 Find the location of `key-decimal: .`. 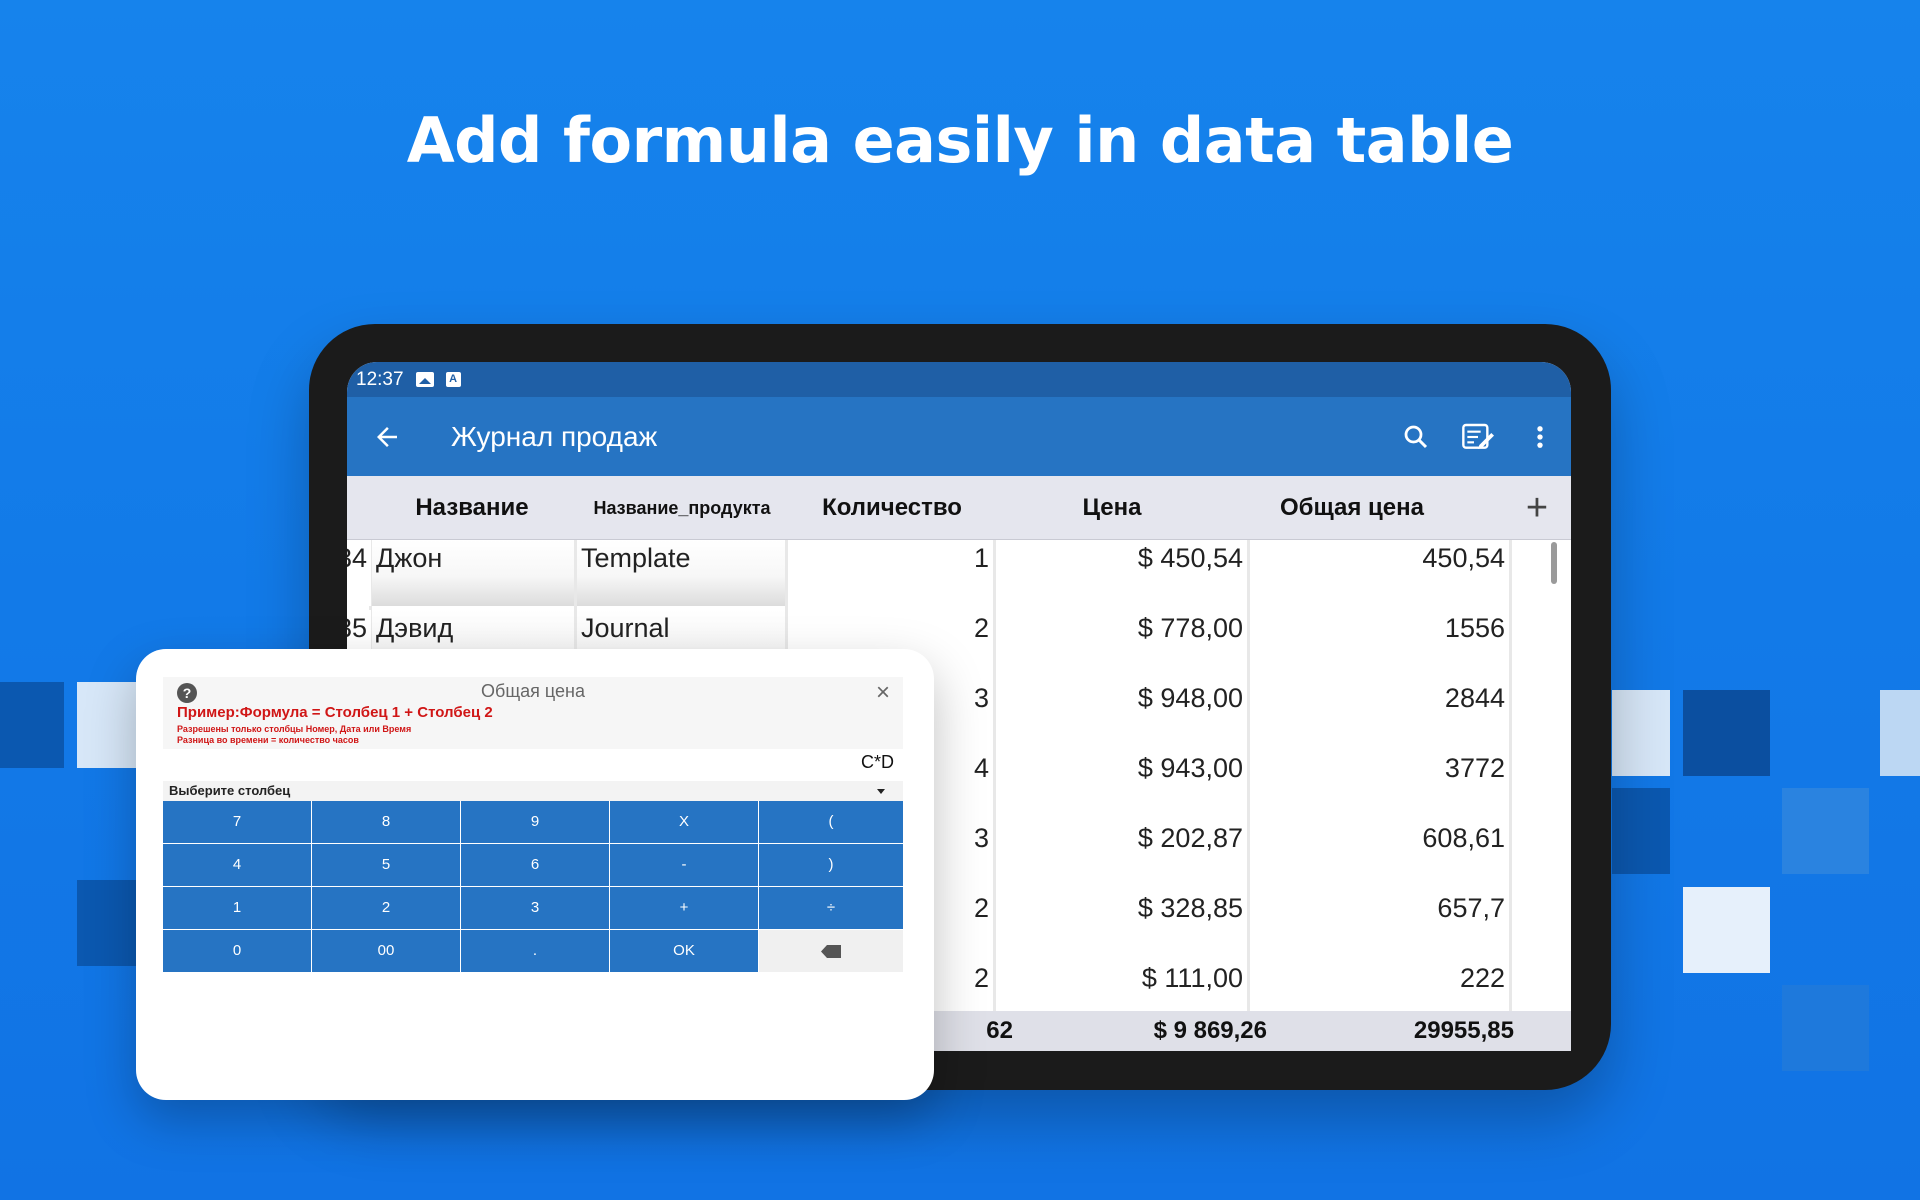

key-decimal: . is located at coordinates (535, 951).